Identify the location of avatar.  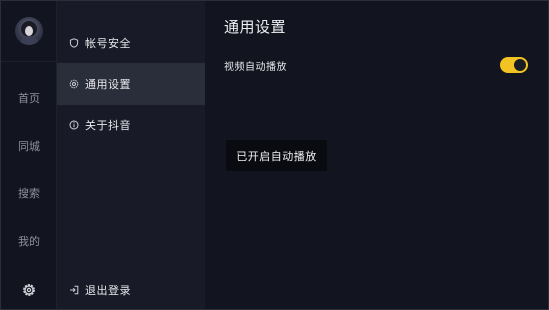
(29, 31).